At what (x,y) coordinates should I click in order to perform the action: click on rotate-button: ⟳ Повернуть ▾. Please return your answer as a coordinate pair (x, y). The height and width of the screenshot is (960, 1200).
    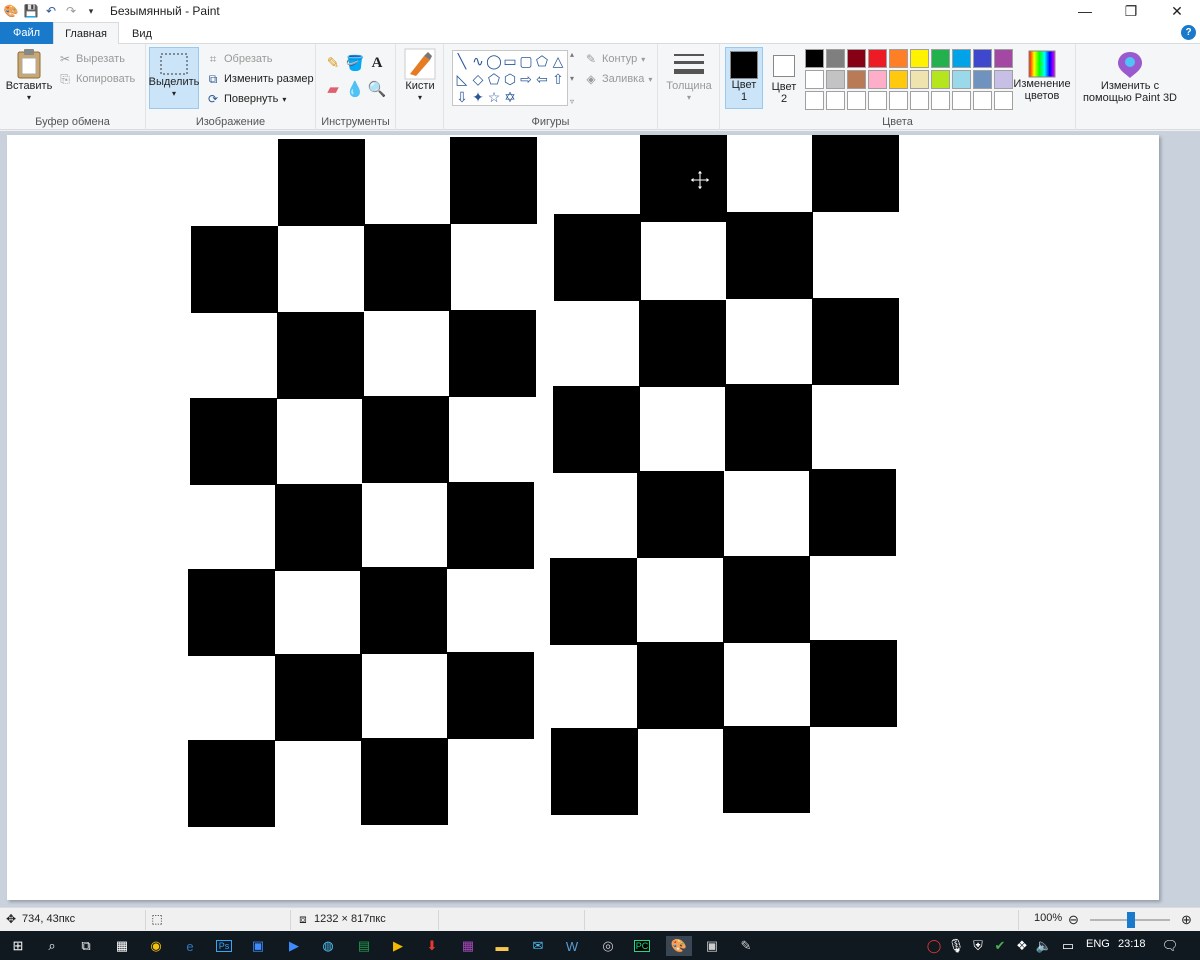
    Looking at the image, I should click on (246, 99).